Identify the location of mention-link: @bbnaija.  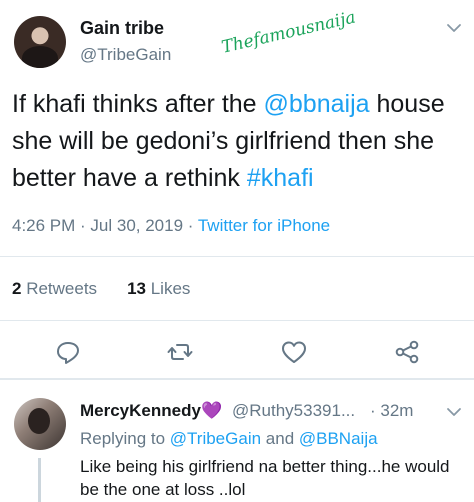
(317, 104).